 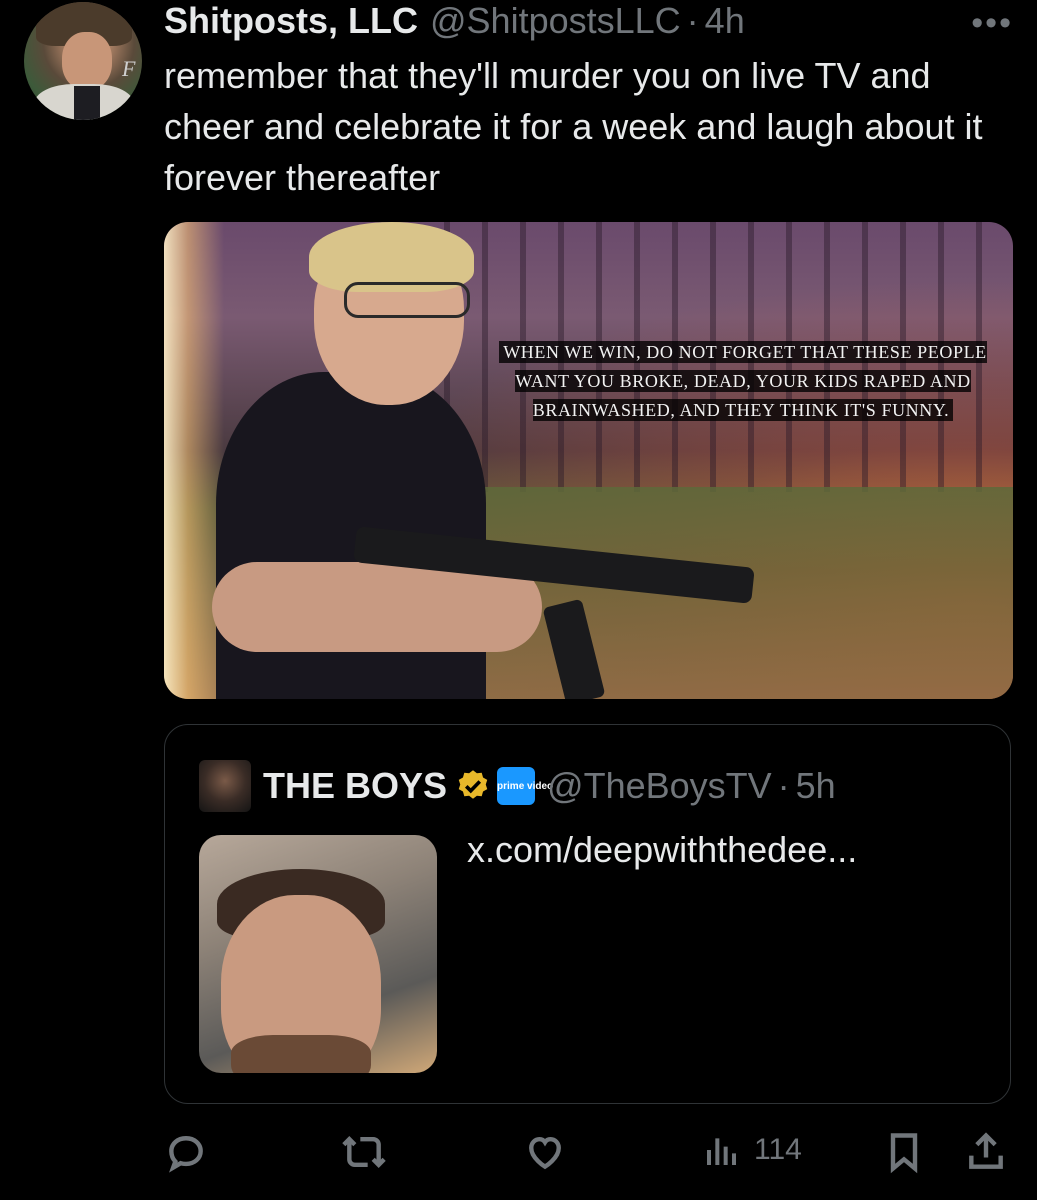 I want to click on reply-icon, so click(x=186, y=1154).